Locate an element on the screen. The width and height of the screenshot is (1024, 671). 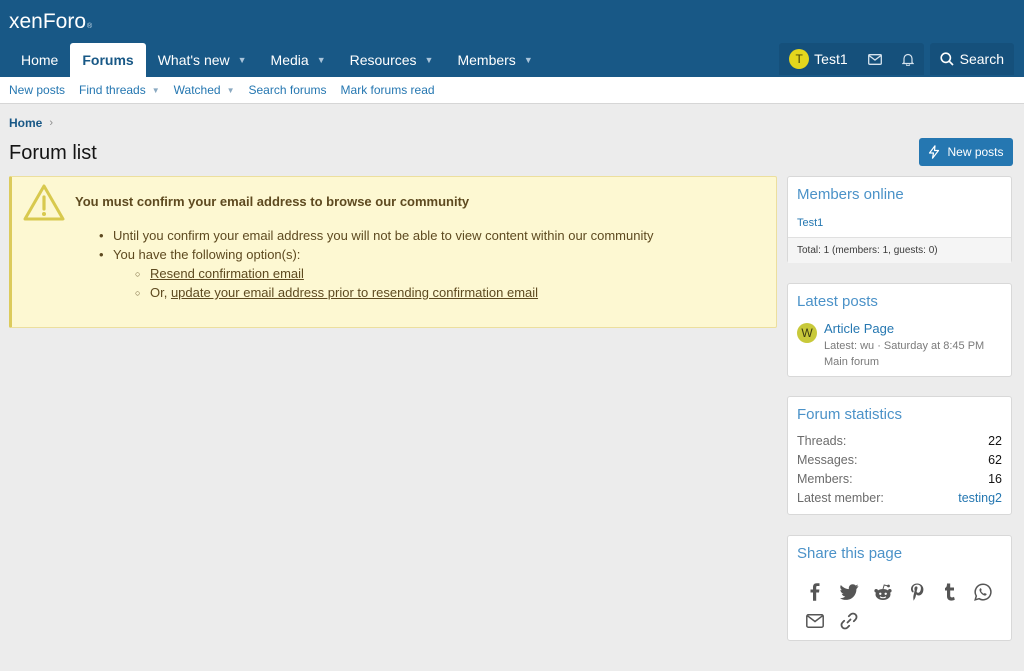
share-page-title: Share this page is located at coordinates (850, 553).